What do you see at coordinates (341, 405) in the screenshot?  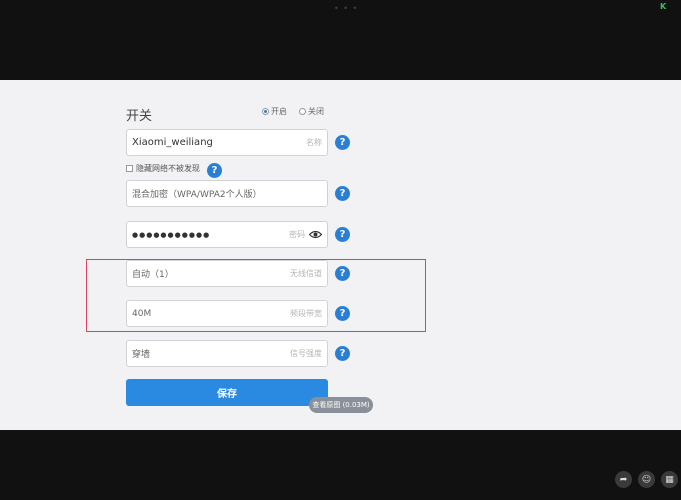 I see `view-original-button: 查看原图 (0.03M)` at bounding box center [341, 405].